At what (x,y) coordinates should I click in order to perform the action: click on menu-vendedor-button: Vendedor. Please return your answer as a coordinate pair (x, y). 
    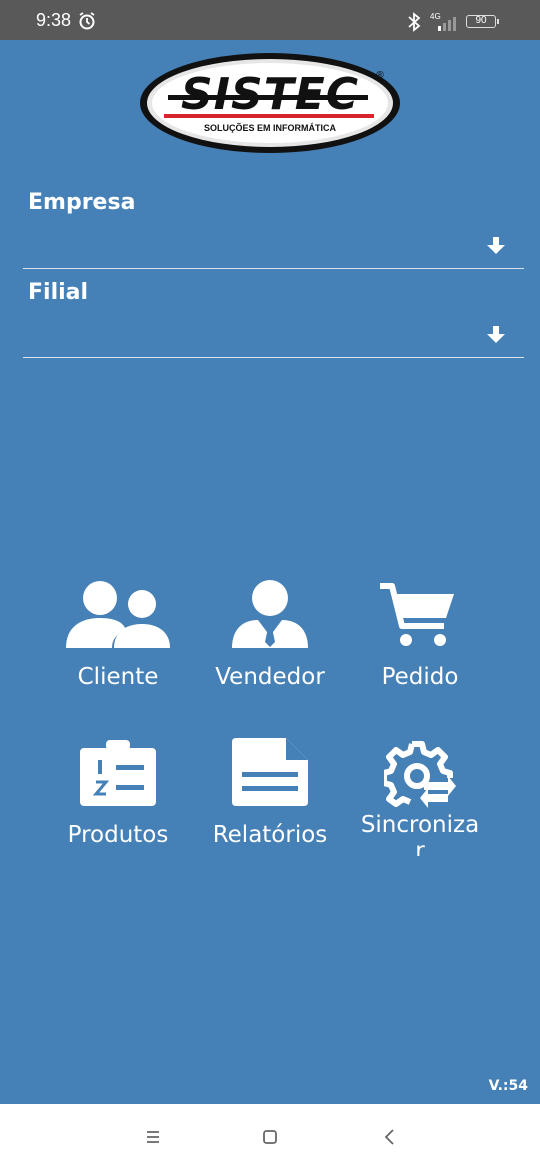
    Looking at the image, I should click on (270, 638).